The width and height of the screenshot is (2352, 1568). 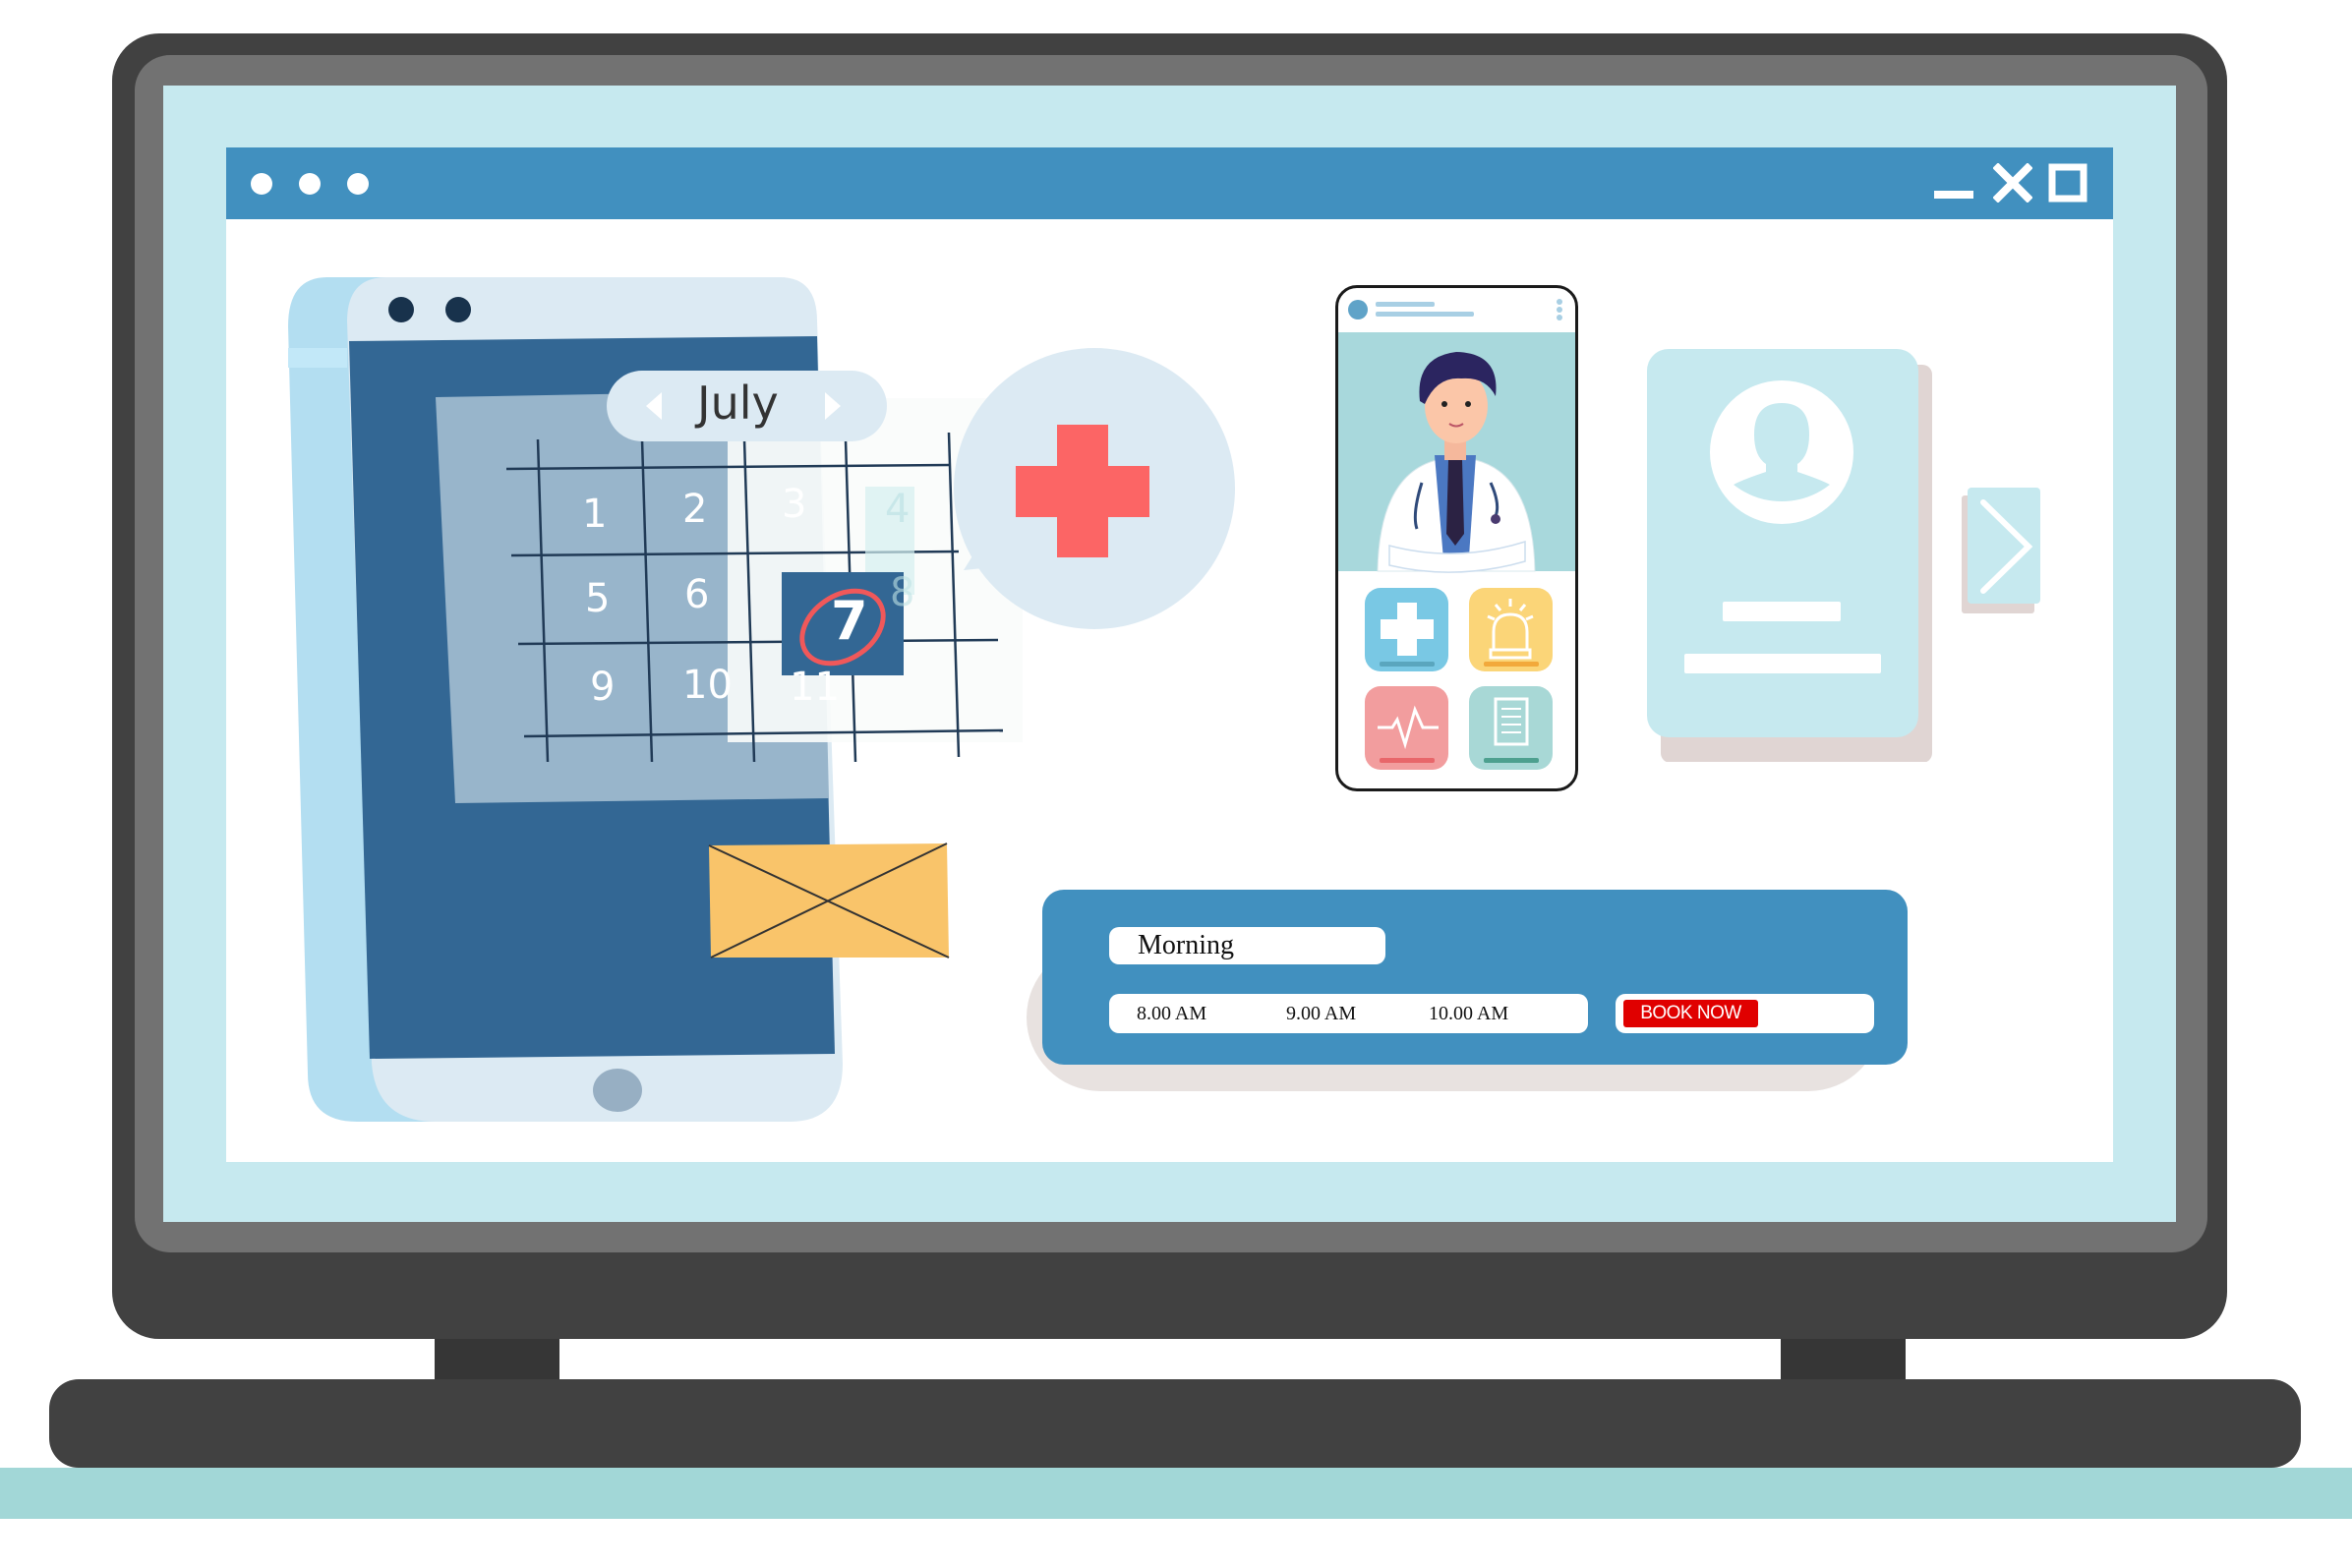 I want to click on laptop-base, so click(x=1175, y=1424).